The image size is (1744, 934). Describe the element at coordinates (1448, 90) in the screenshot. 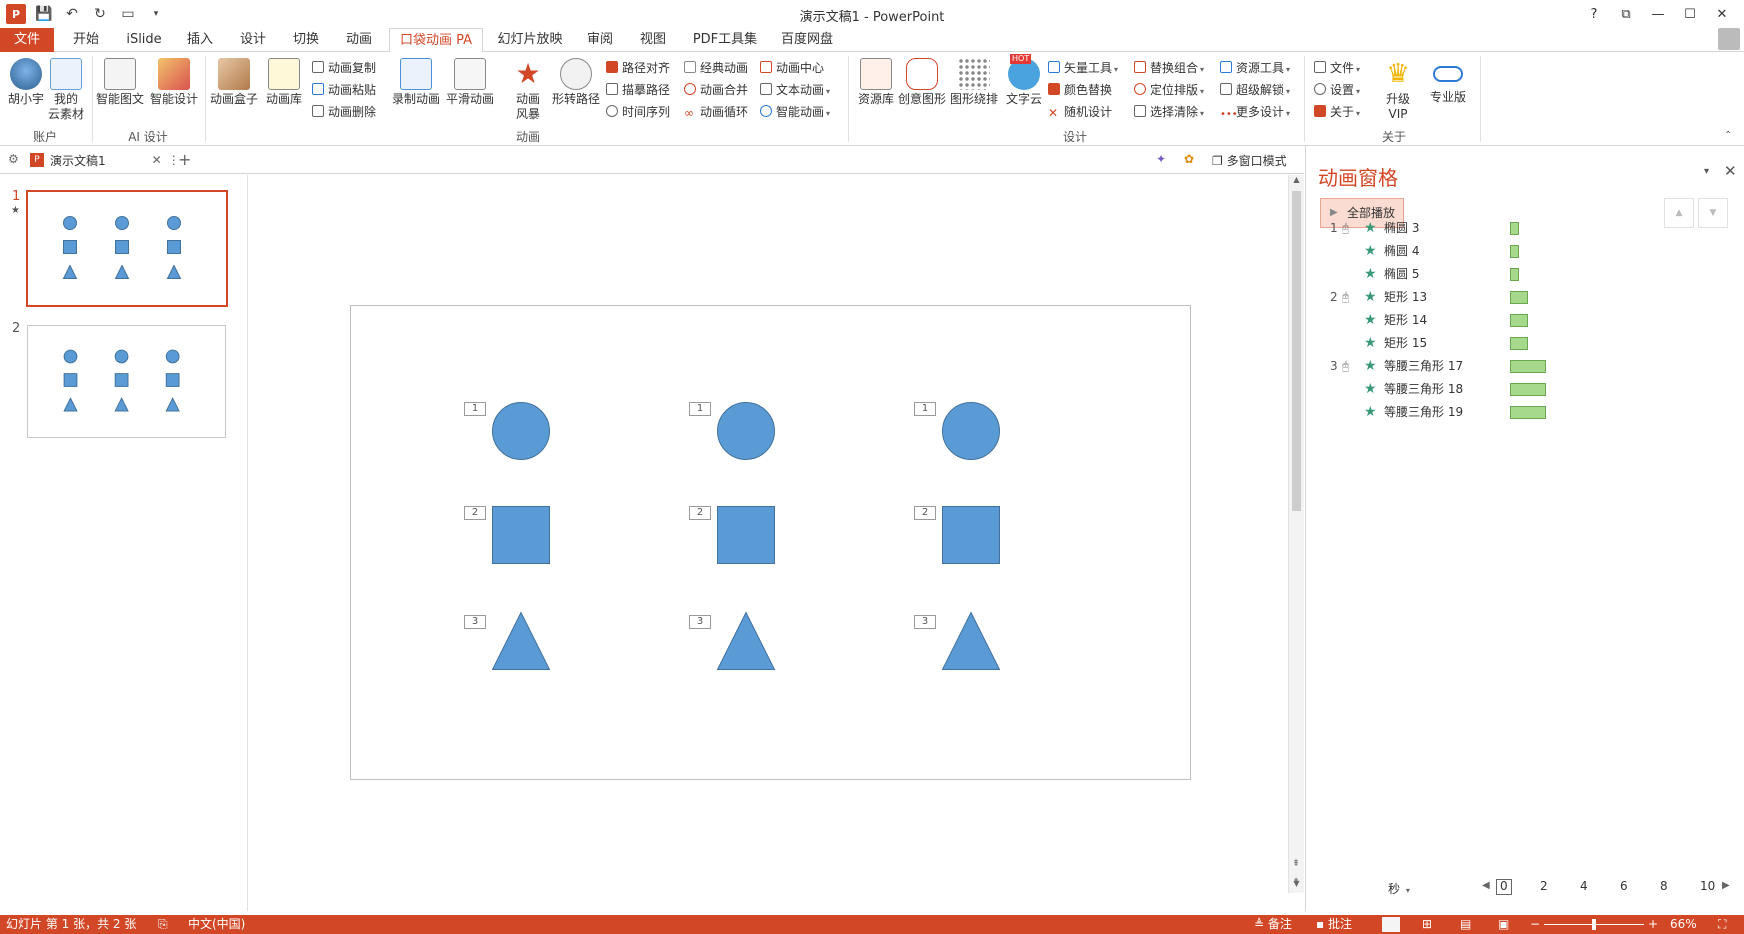

I see `pro-version-button: 专业版` at that location.